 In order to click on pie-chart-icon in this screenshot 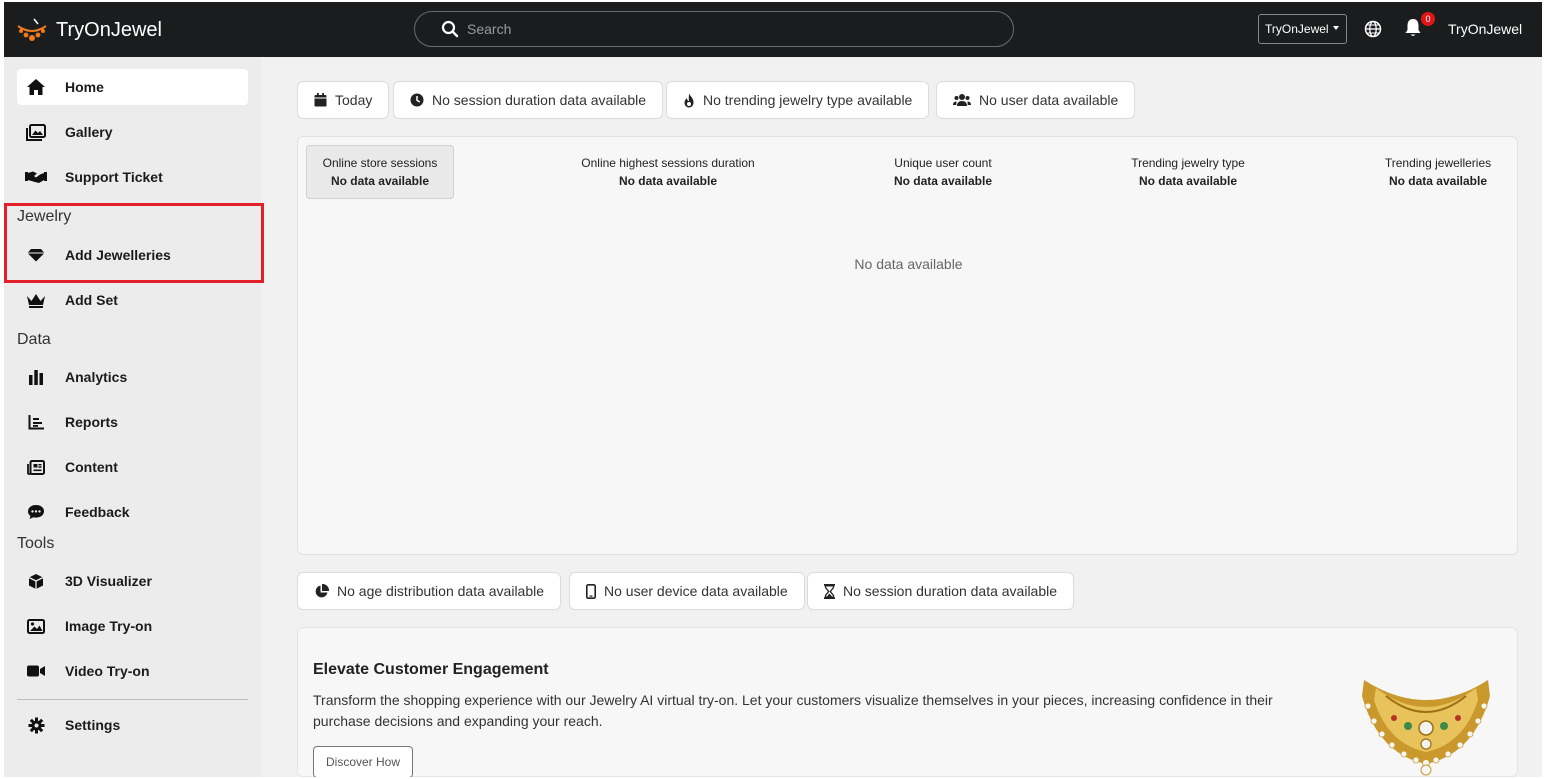, I will do `click(322, 590)`.